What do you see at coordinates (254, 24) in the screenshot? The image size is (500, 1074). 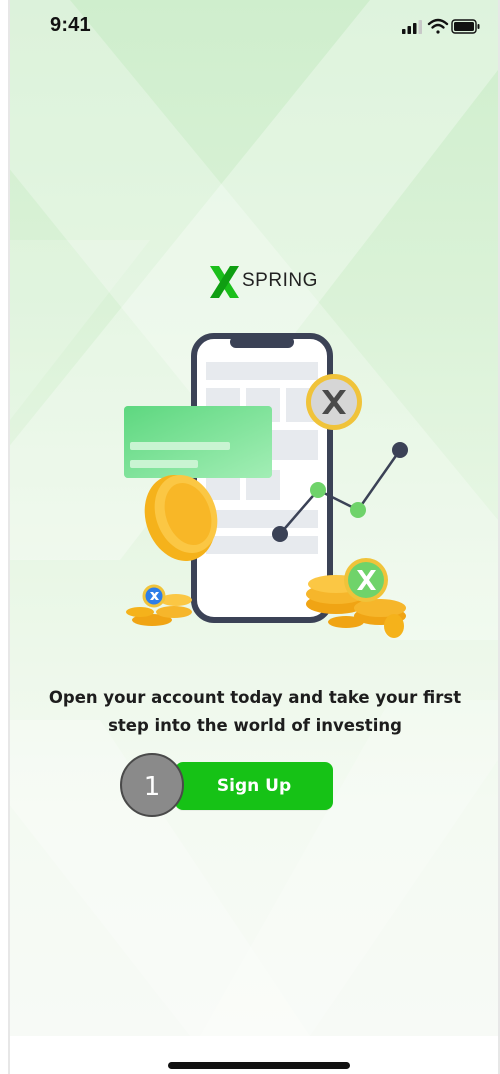 I see `status-bar: 9:41` at bounding box center [254, 24].